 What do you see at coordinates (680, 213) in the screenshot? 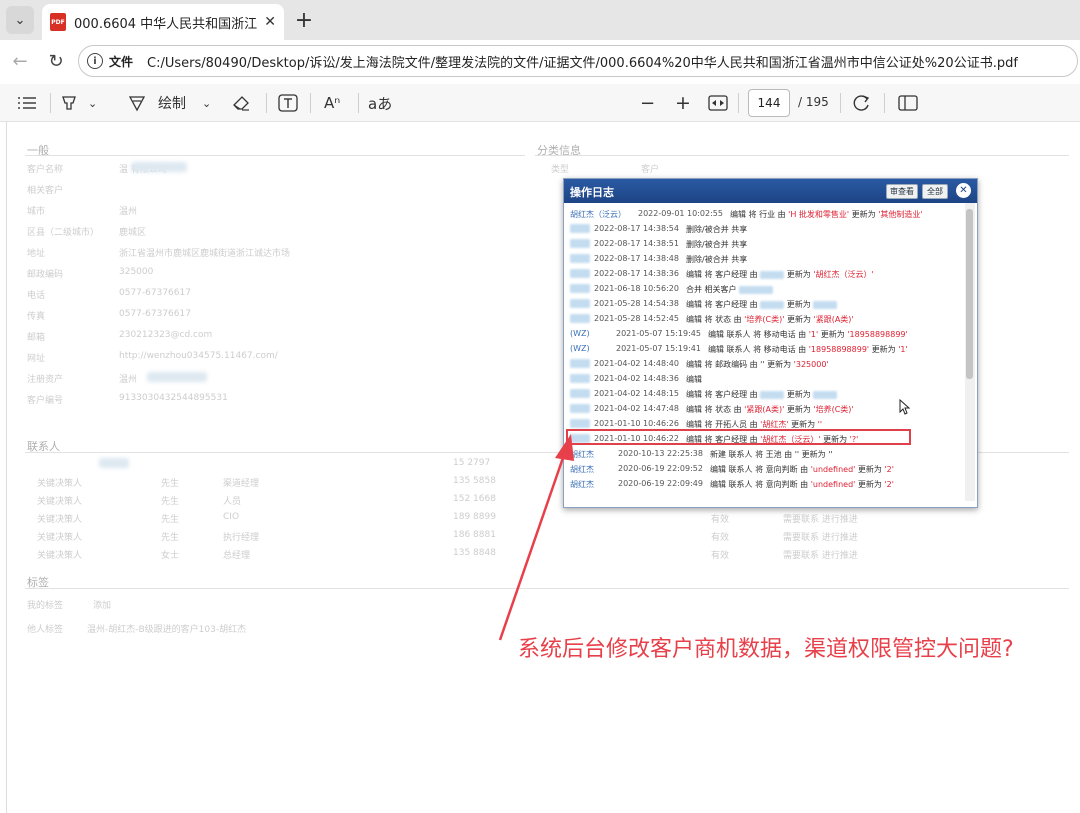
I see `log-time: 2022-09-01 10:02:55` at bounding box center [680, 213].